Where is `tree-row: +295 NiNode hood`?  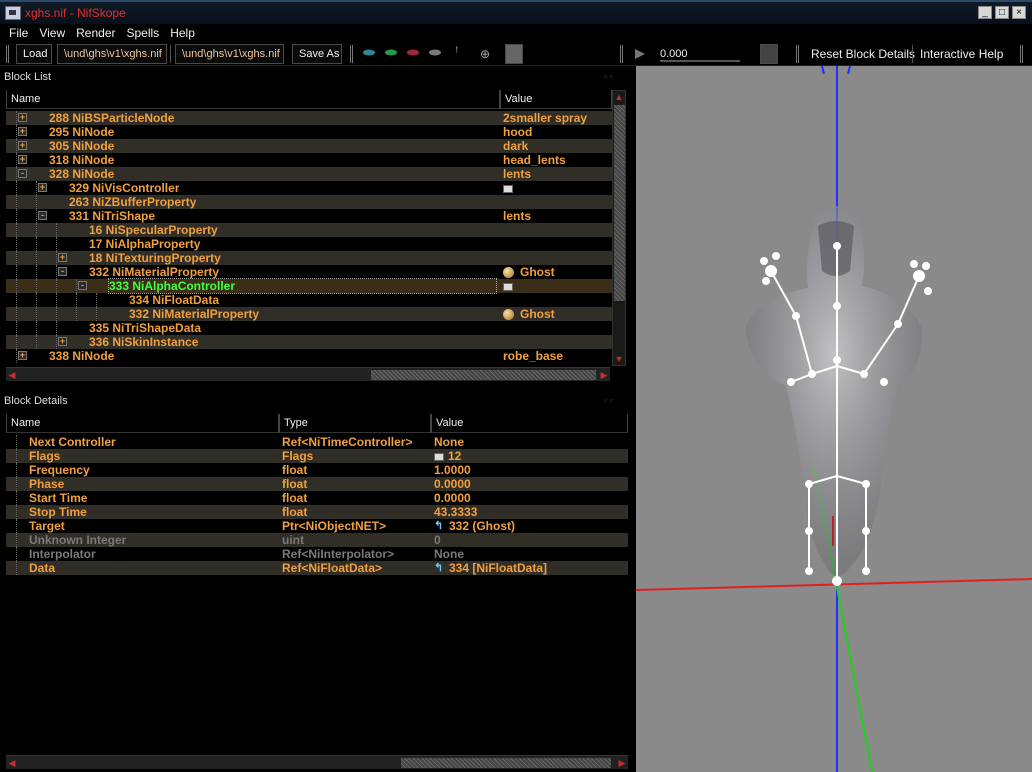 tree-row: +295 NiNode hood is located at coordinates (309, 132).